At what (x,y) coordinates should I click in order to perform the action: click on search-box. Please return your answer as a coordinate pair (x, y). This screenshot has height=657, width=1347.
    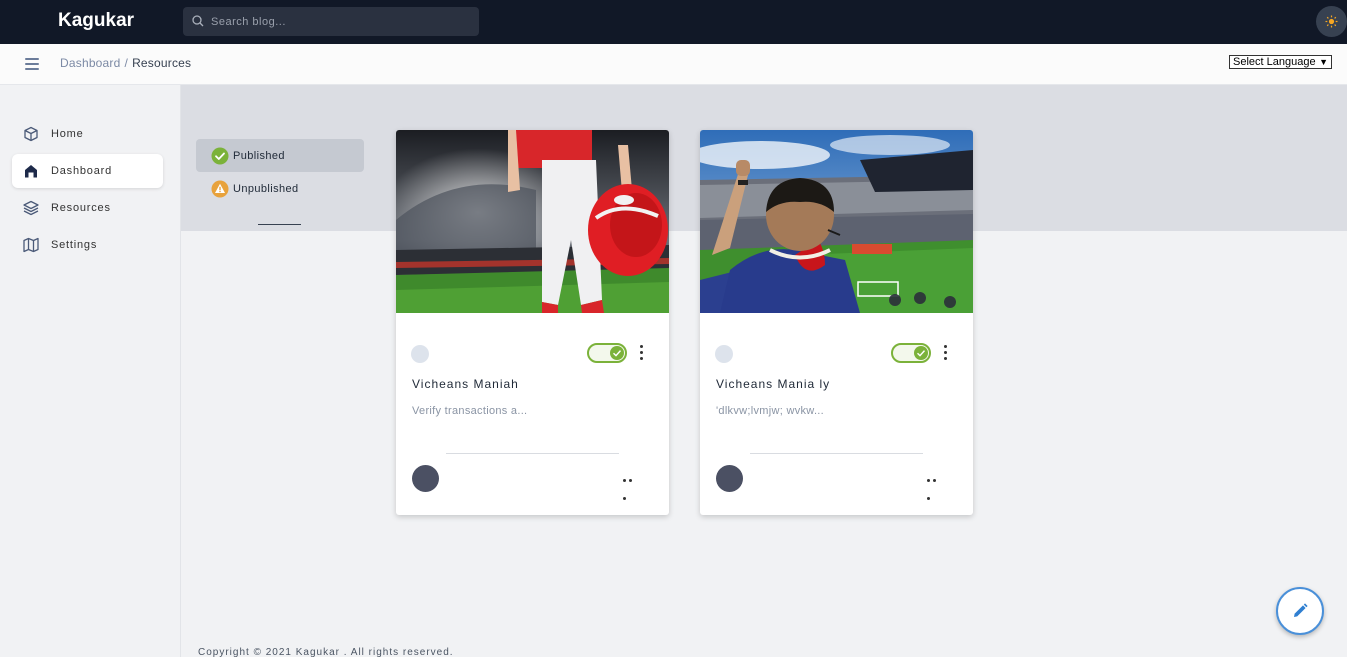
    Looking at the image, I should click on (331, 21).